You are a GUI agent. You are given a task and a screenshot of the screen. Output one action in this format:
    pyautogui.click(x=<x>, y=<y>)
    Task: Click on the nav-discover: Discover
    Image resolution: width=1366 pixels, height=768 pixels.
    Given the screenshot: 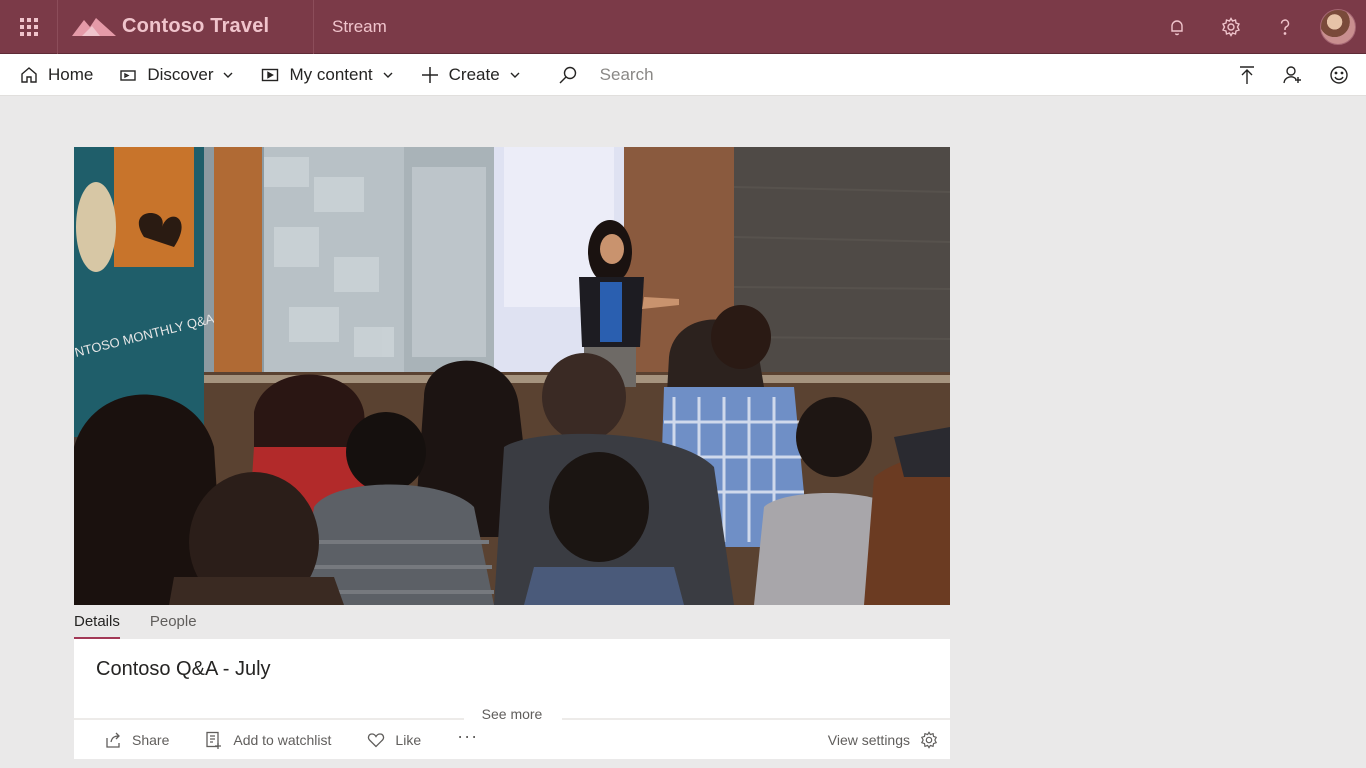 What is the action you would take?
    pyautogui.click(x=173, y=75)
    